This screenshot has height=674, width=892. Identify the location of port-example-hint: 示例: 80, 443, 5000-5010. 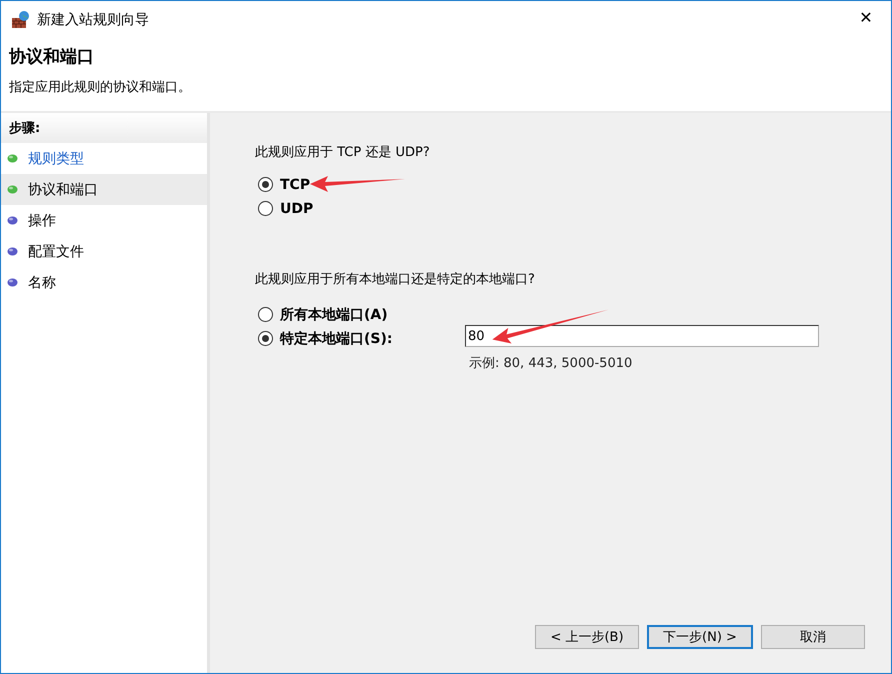
(550, 363).